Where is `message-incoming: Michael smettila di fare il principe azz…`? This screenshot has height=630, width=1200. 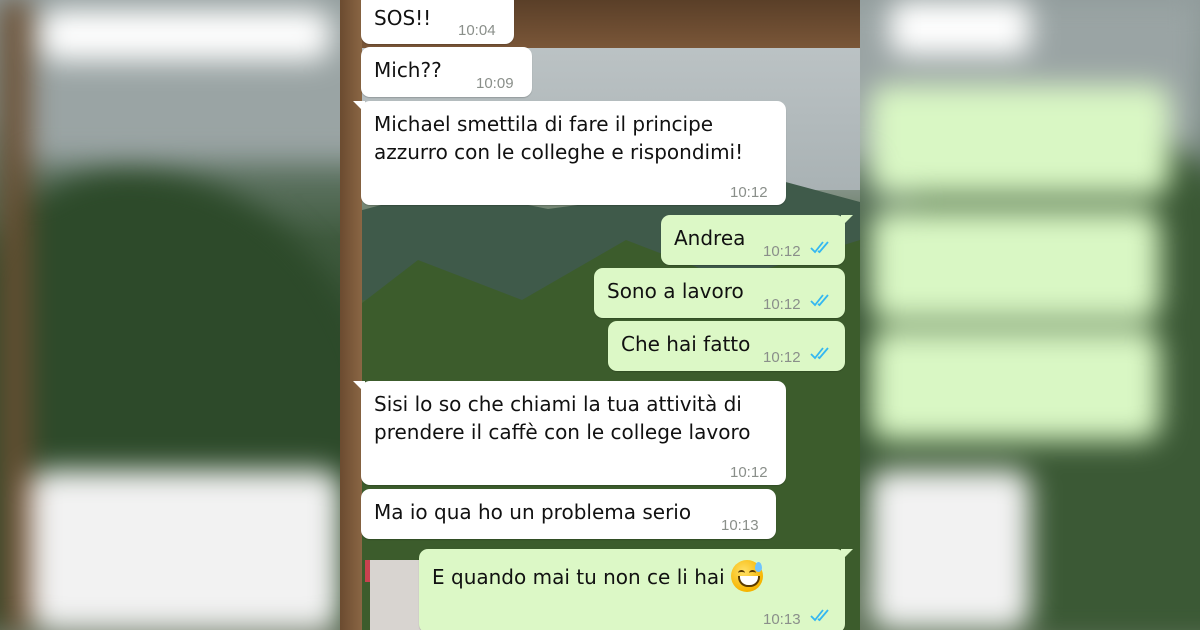
message-incoming: Michael smettila di fare il principe azz… is located at coordinates (569, 153).